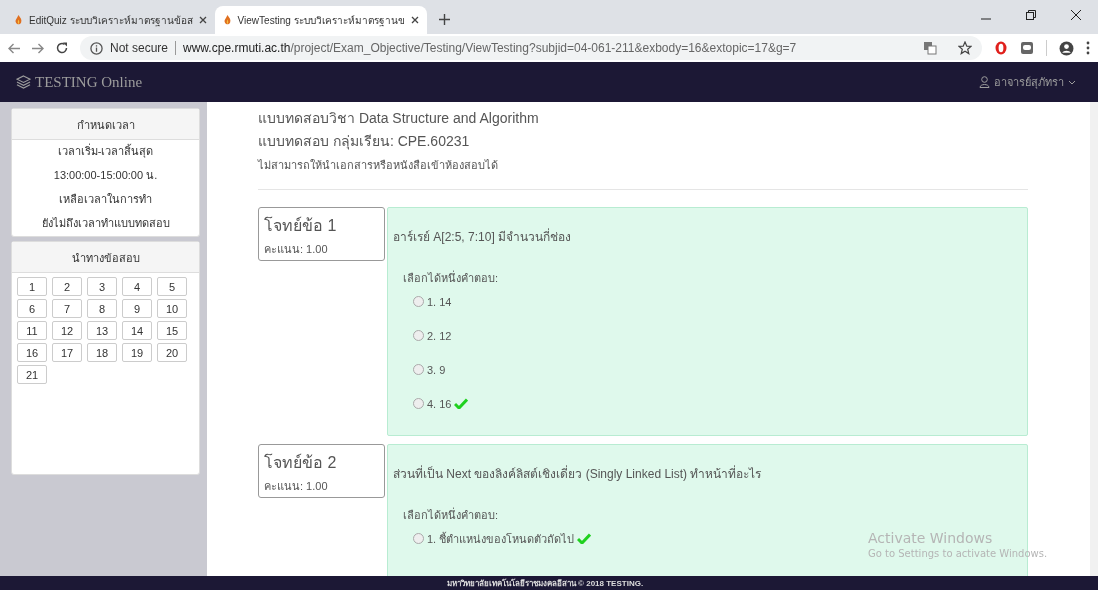  Describe the element at coordinates (1072, 82) in the screenshot. I see `chevron-down-icon` at that location.